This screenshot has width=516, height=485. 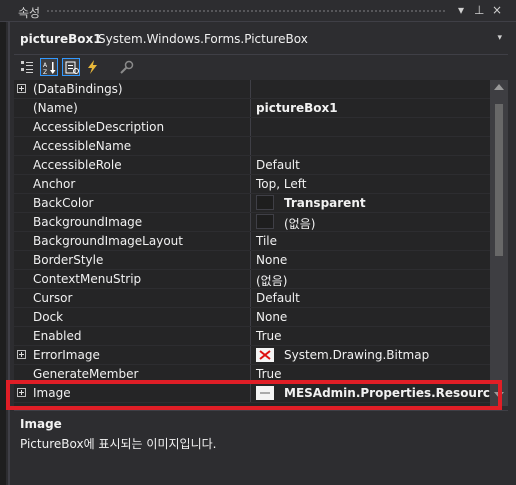 I want to click on pin-icon: ⊥, so click(x=479, y=10).